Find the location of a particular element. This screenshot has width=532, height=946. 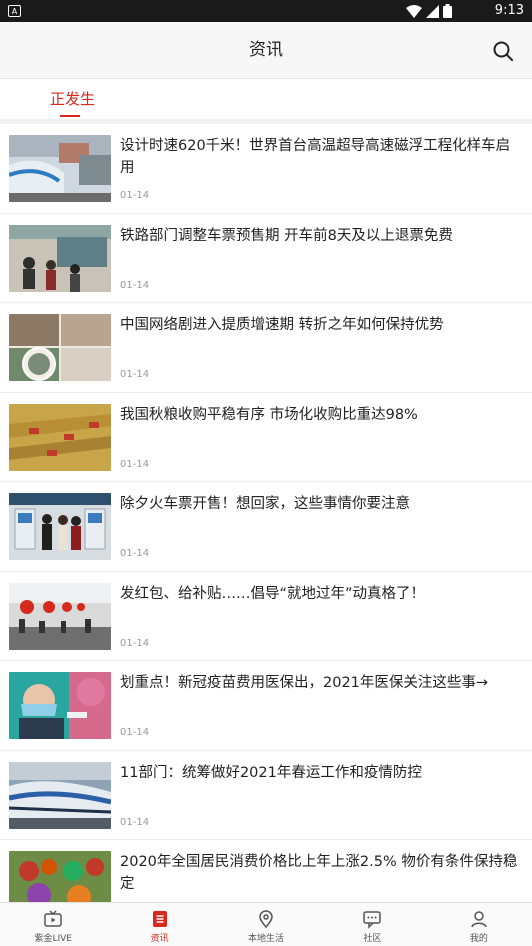

chat-bubble-icon is located at coordinates (372, 920).